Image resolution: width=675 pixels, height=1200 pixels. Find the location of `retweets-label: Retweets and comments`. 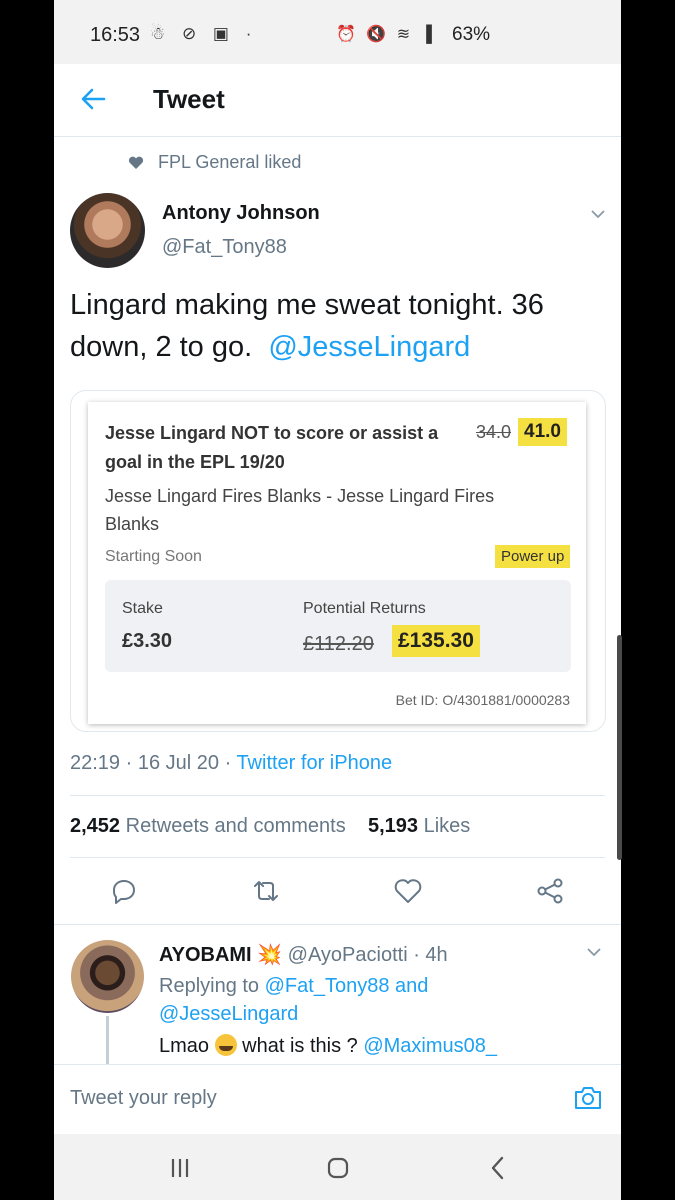

retweets-label: Retweets and comments is located at coordinates (235, 826).